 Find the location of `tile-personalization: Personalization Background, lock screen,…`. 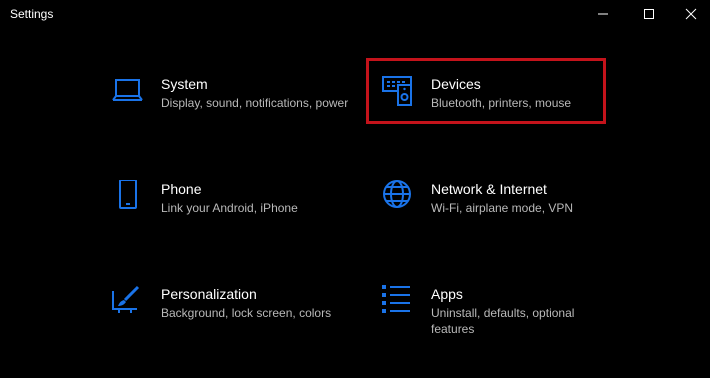

tile-personalization: Personalization Background, lock screen,… is located at coordinates (229, 317).